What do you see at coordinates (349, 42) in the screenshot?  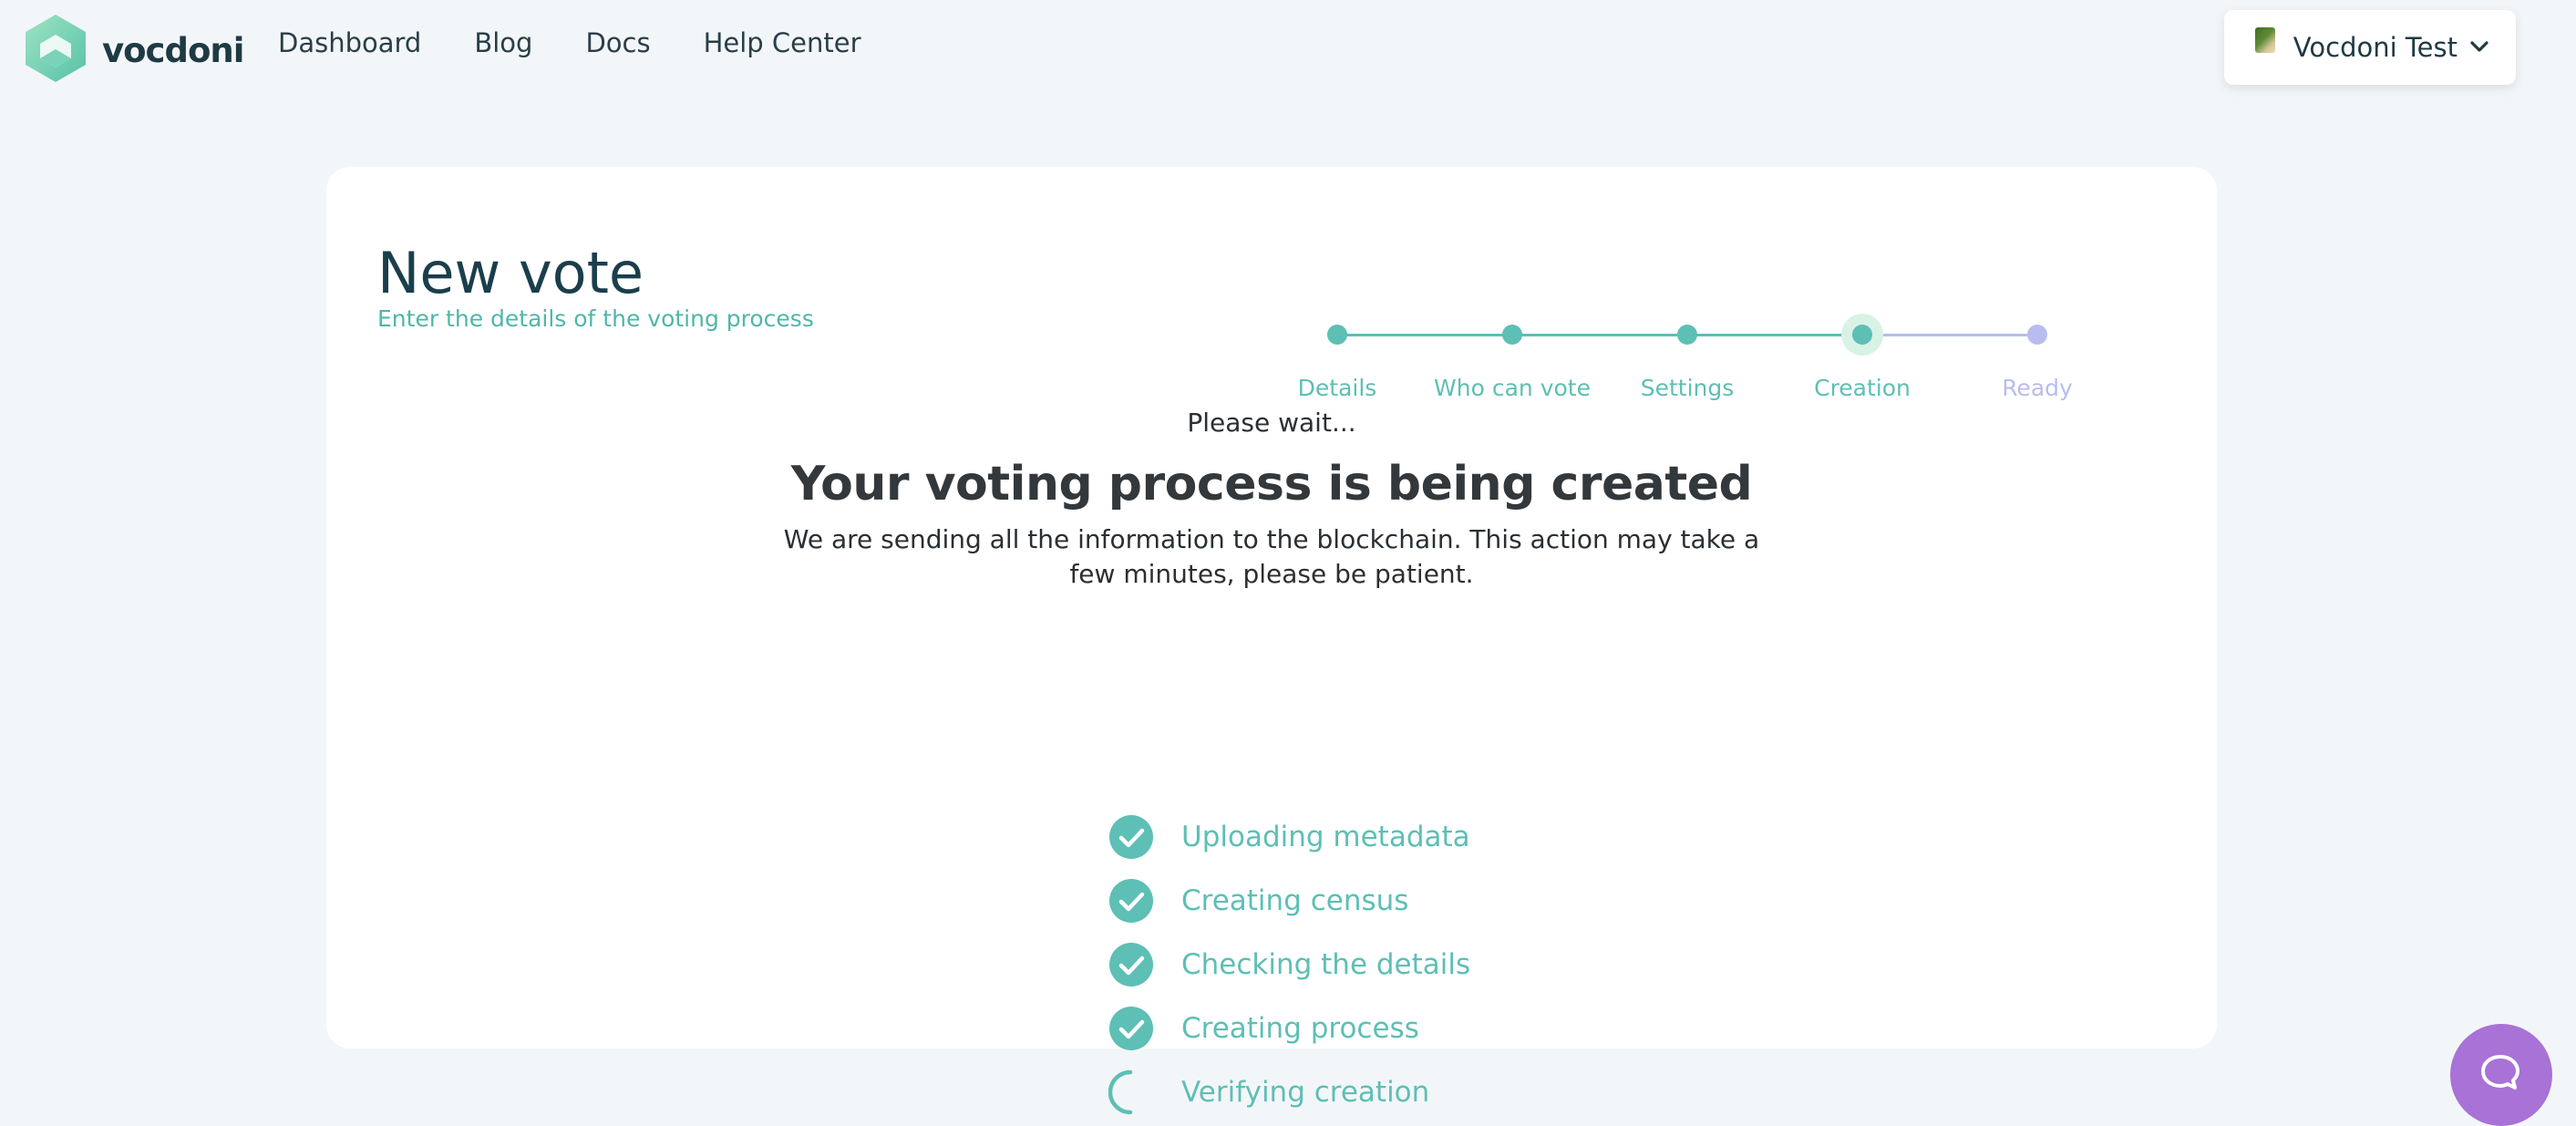 I see `nav-dashboard: Dashboard` at bounding box center [349, 42].